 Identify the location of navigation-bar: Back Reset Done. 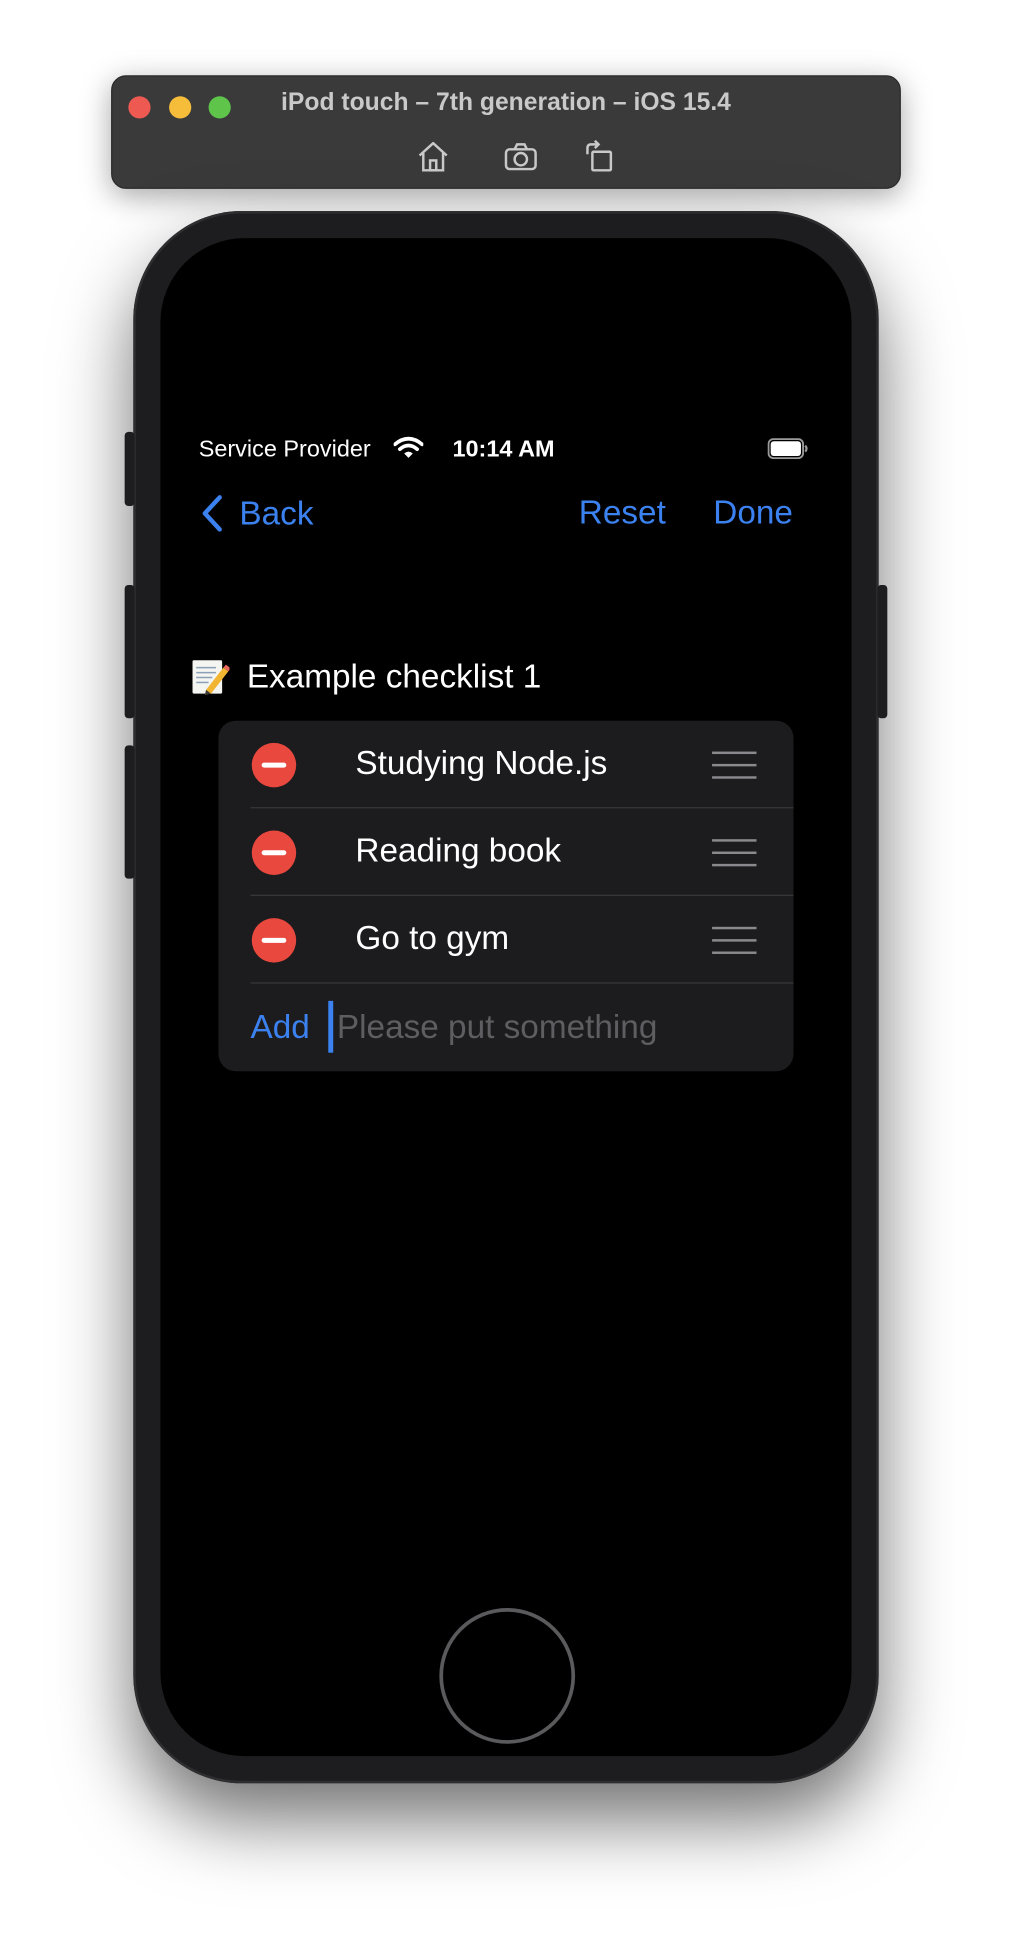
(505, 515).